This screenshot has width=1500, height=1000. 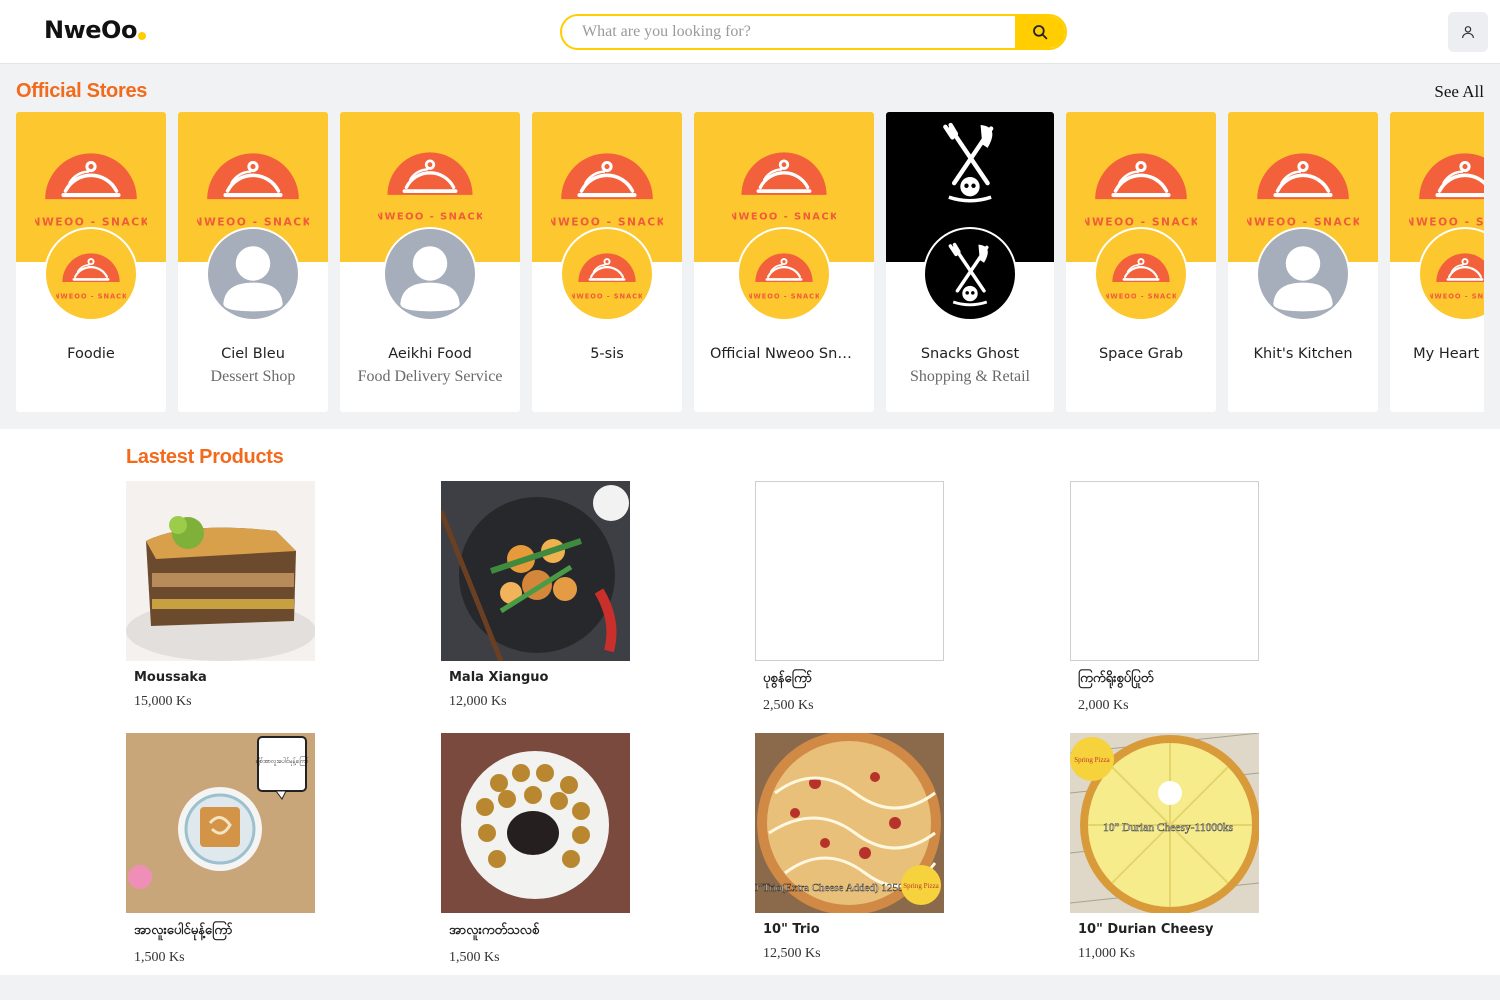 I want to click on product-price: 2,500 Ks, so click(x=788, y=705).